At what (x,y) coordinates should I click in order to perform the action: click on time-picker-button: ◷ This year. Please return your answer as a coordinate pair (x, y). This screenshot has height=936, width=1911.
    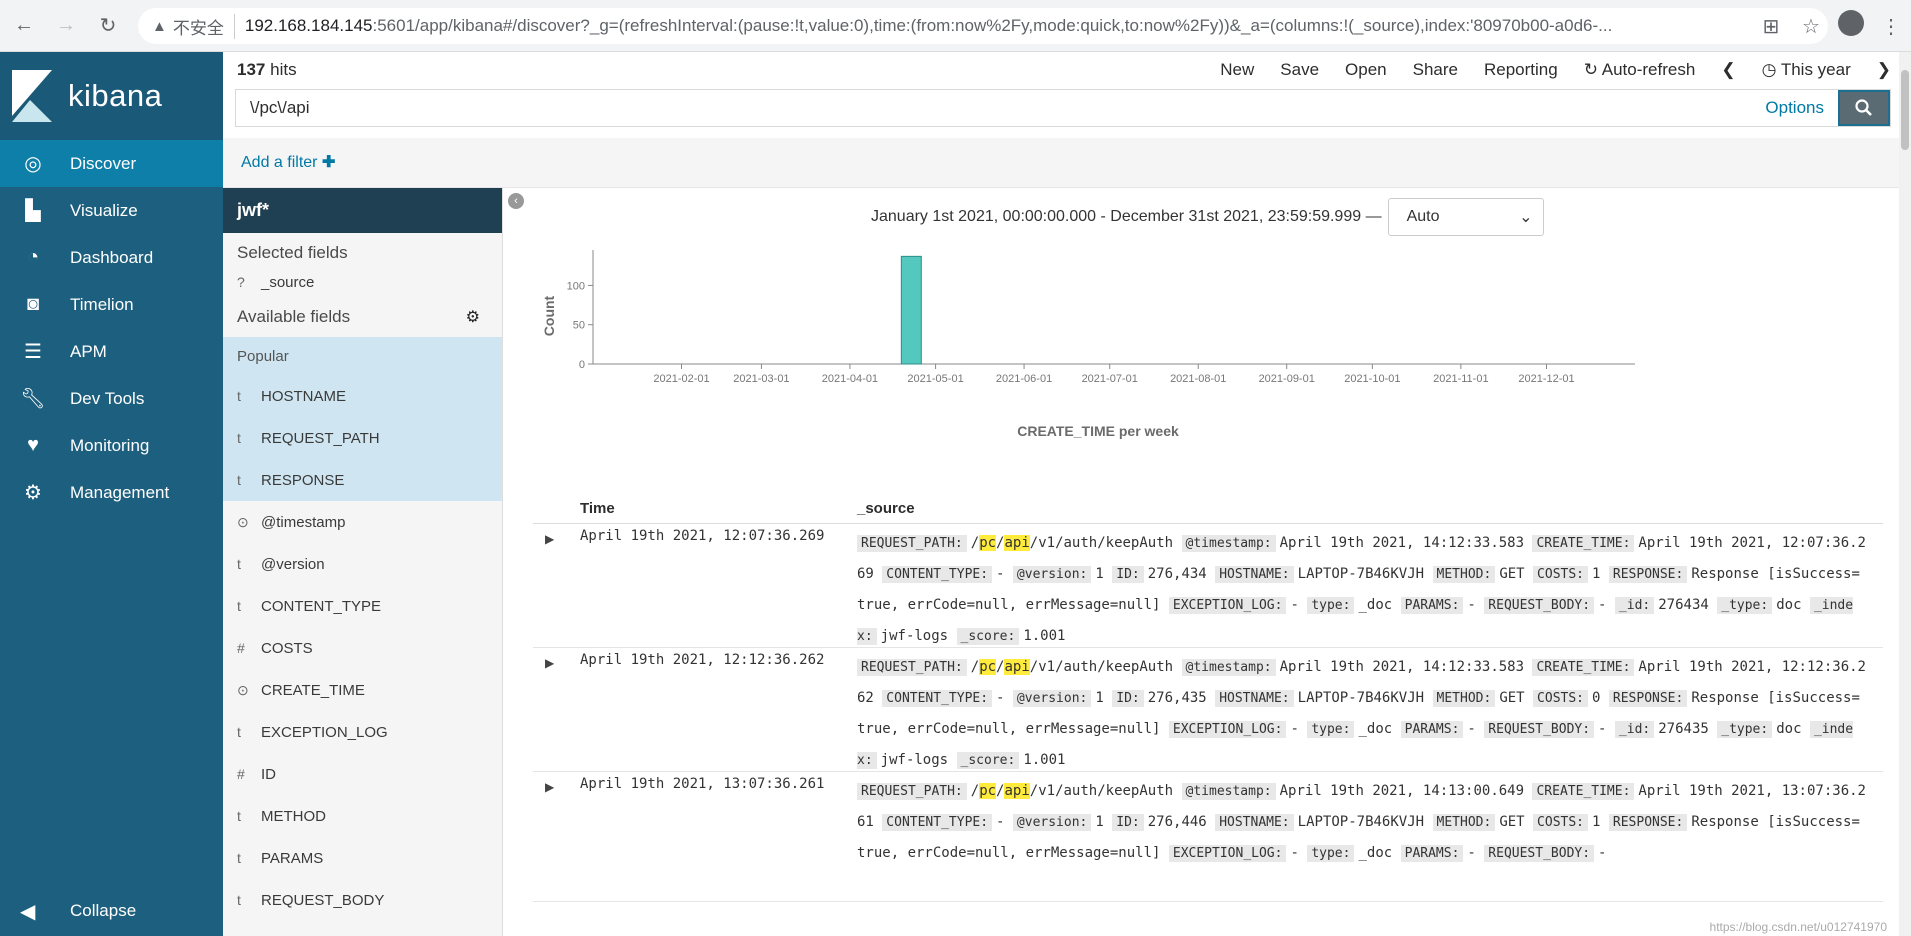
    Looking at the image, I should click on (1806, 70).